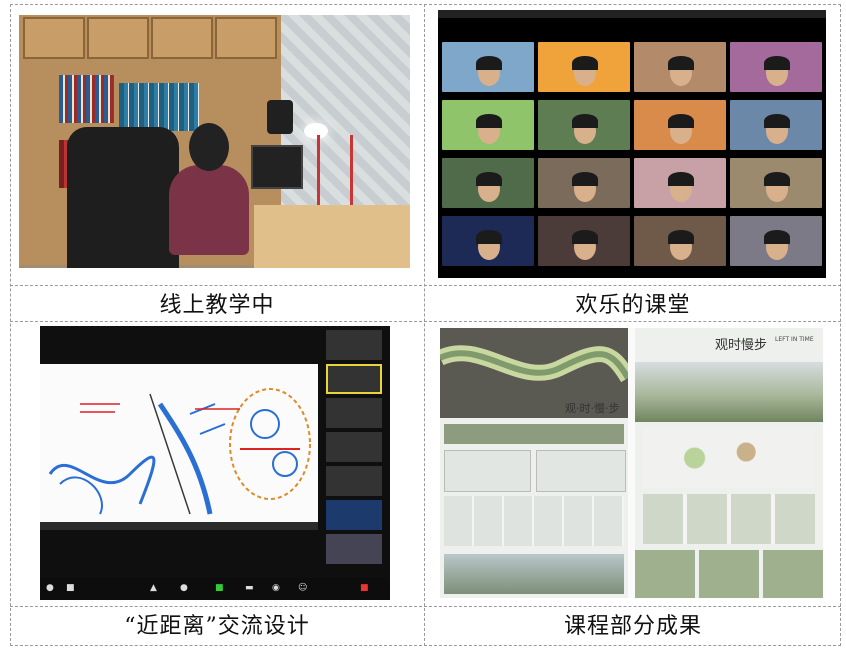  I want to click on mute-icon: ●, so click(50, 588).